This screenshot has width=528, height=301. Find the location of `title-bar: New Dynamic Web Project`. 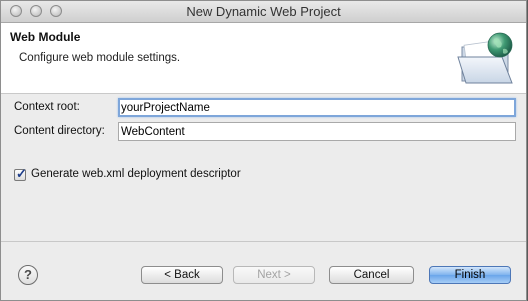

title-bar: New Dynamic Web Project is located at coordinates (263, 12).